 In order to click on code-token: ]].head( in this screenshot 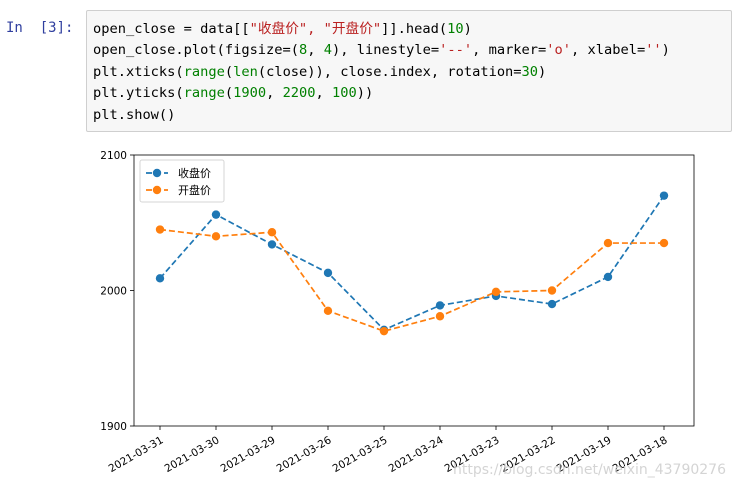, I will do `click(414, 29)`.